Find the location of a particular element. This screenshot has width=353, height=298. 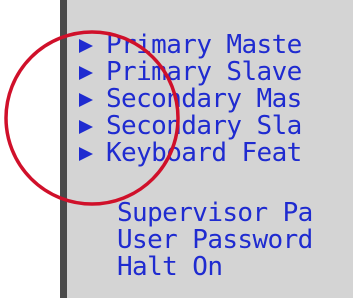

submenu-item-label: Secondary Sla is located at coordinates (204, 126).